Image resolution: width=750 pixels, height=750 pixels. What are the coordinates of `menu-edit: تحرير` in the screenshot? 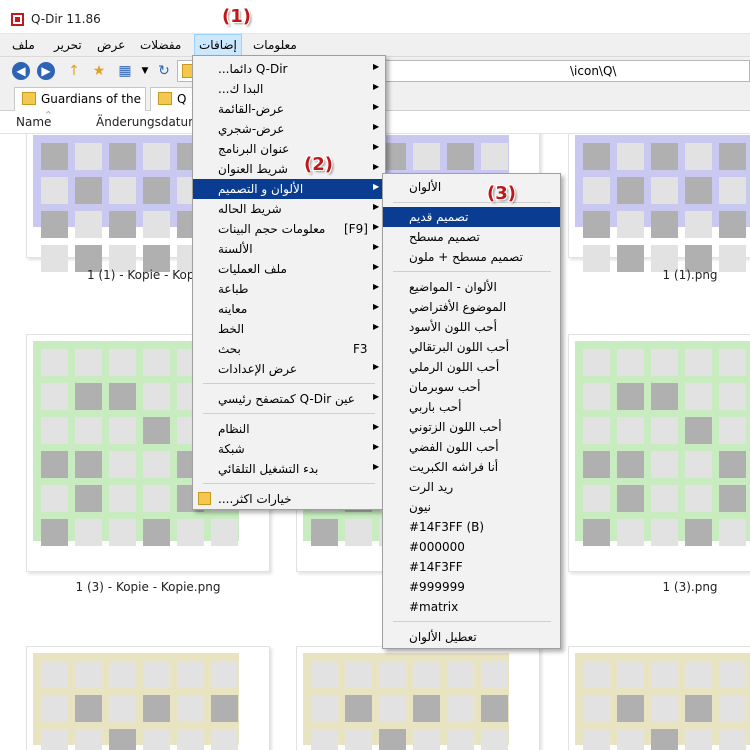 It's located at (68, 45).